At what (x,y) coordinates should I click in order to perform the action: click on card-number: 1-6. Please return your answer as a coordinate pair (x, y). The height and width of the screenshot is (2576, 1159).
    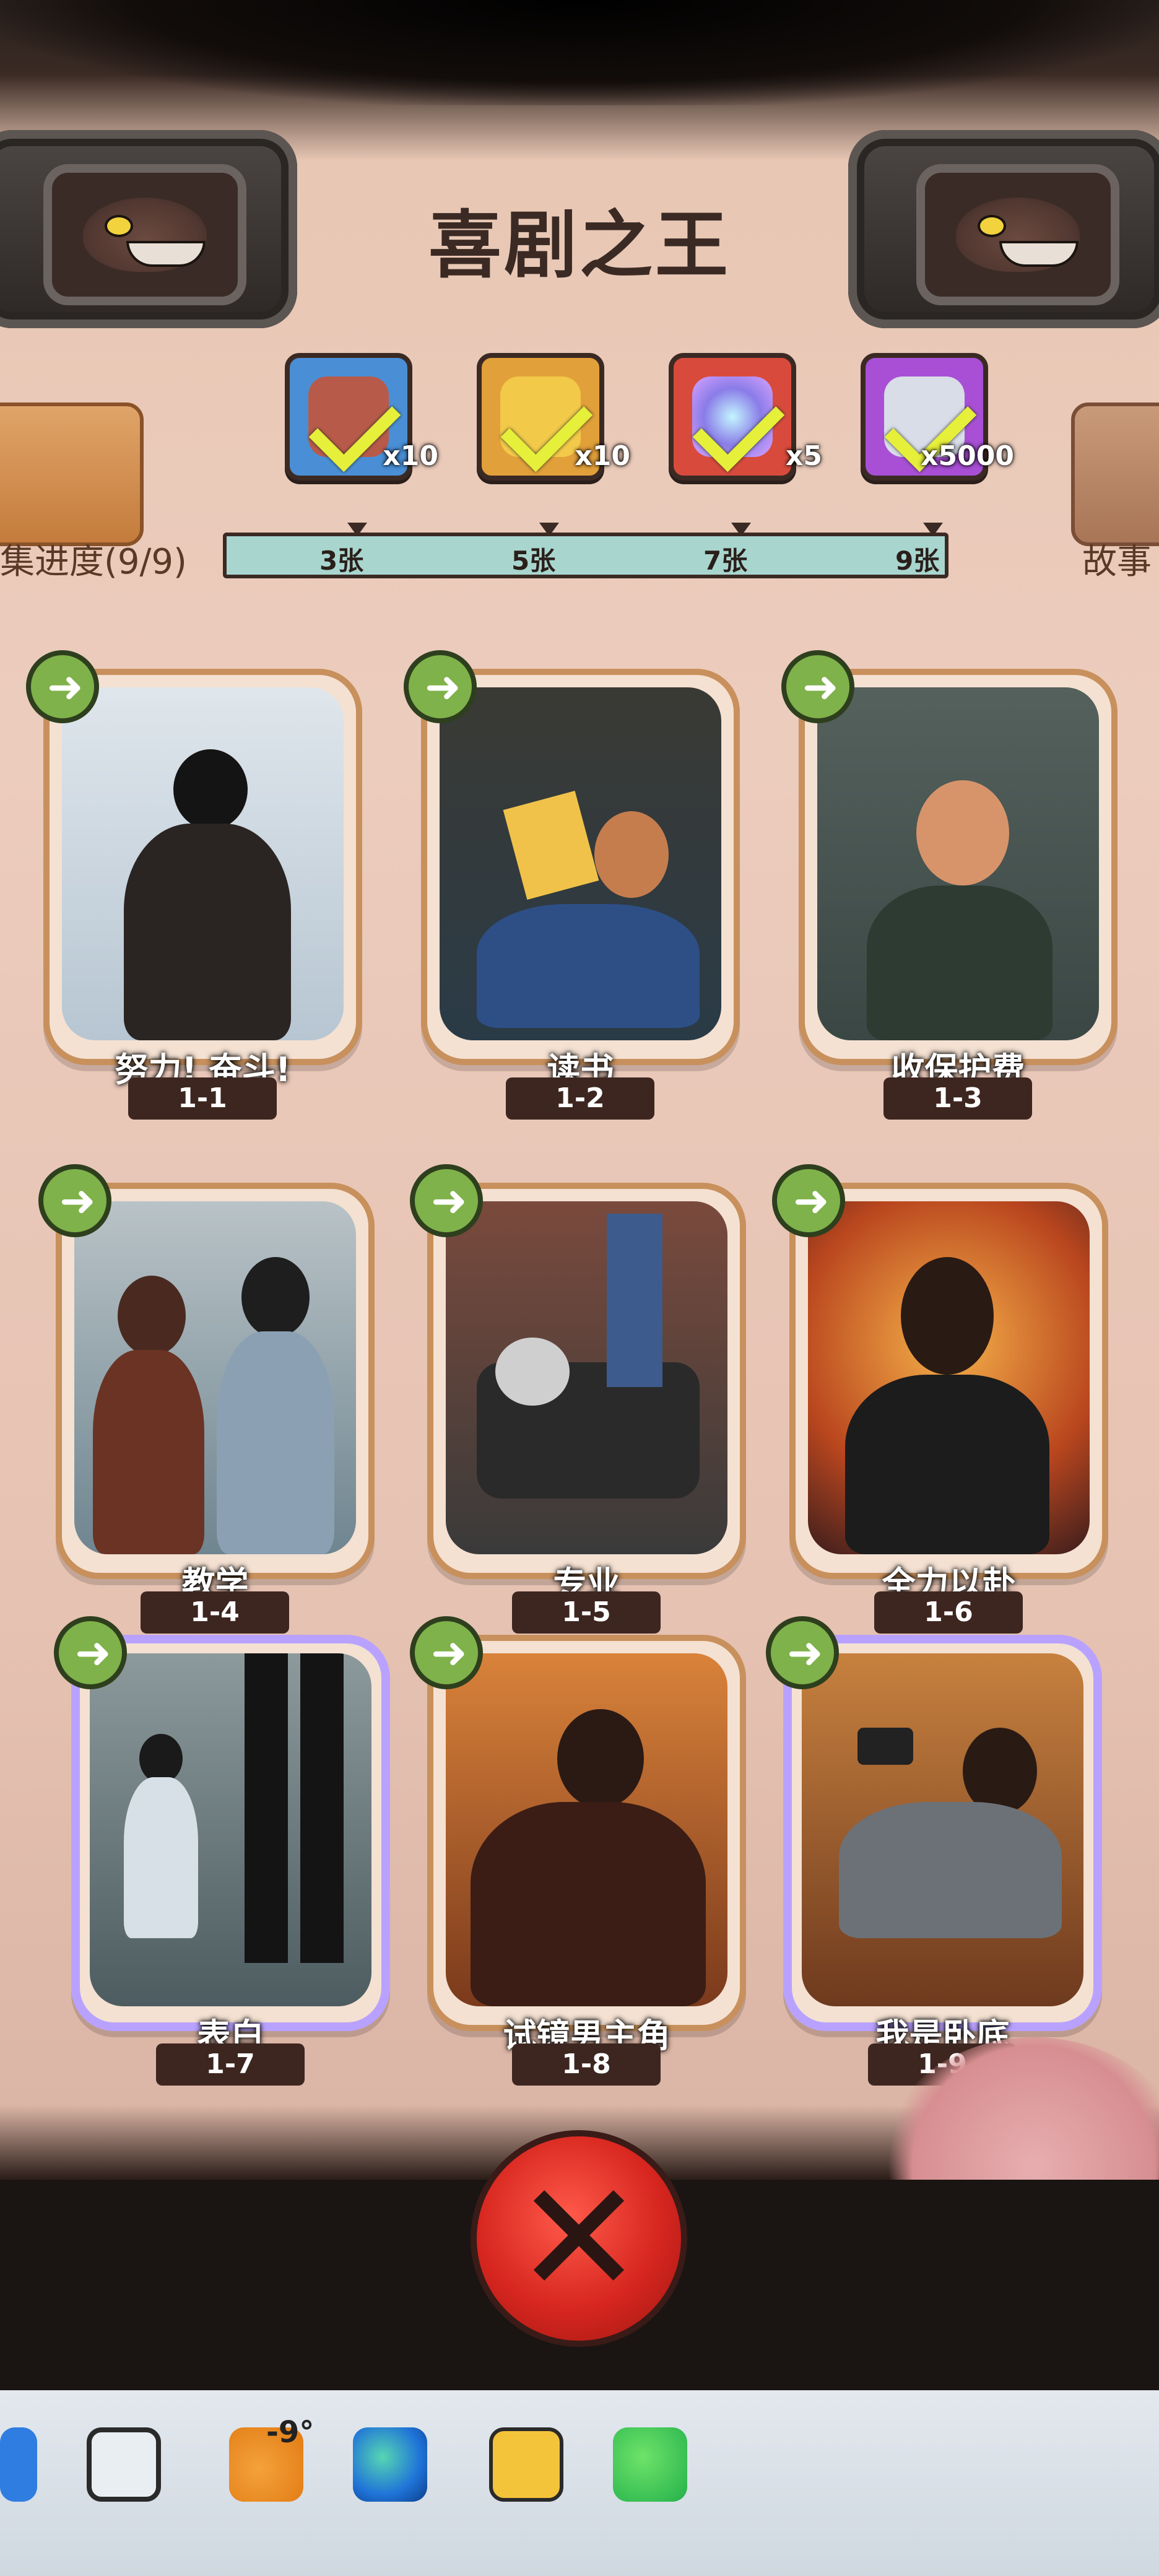
    Looking at the image, I should click on (949, 1612).